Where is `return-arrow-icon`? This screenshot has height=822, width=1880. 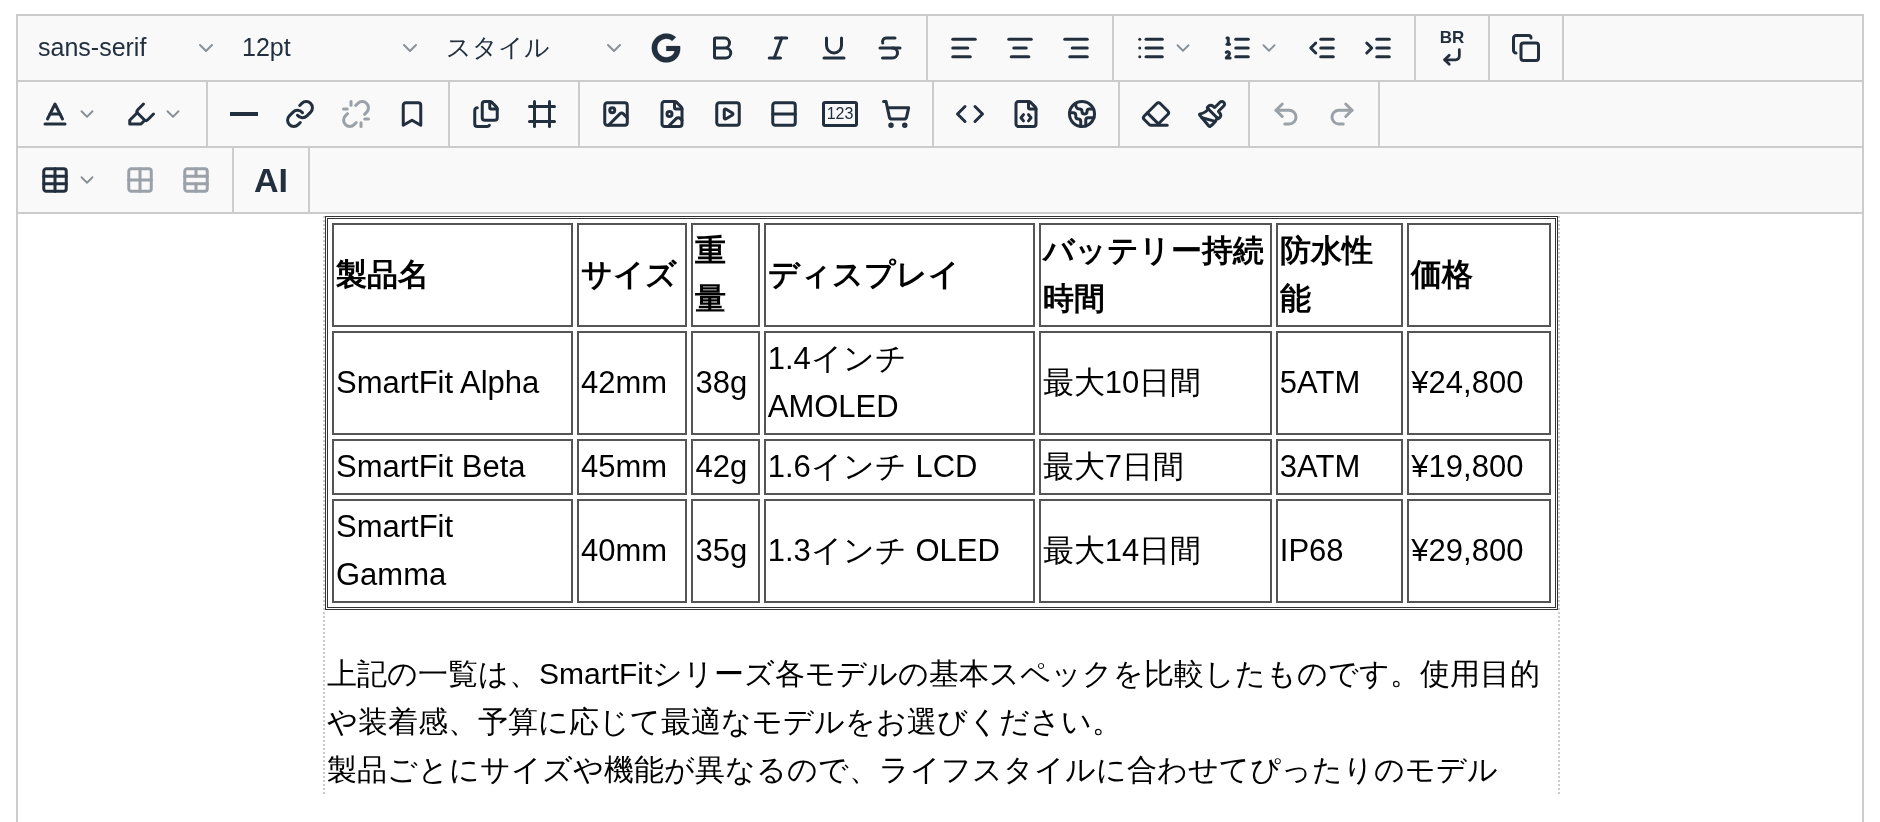
return-arrow-icon is located at coordinates (1452, 56).